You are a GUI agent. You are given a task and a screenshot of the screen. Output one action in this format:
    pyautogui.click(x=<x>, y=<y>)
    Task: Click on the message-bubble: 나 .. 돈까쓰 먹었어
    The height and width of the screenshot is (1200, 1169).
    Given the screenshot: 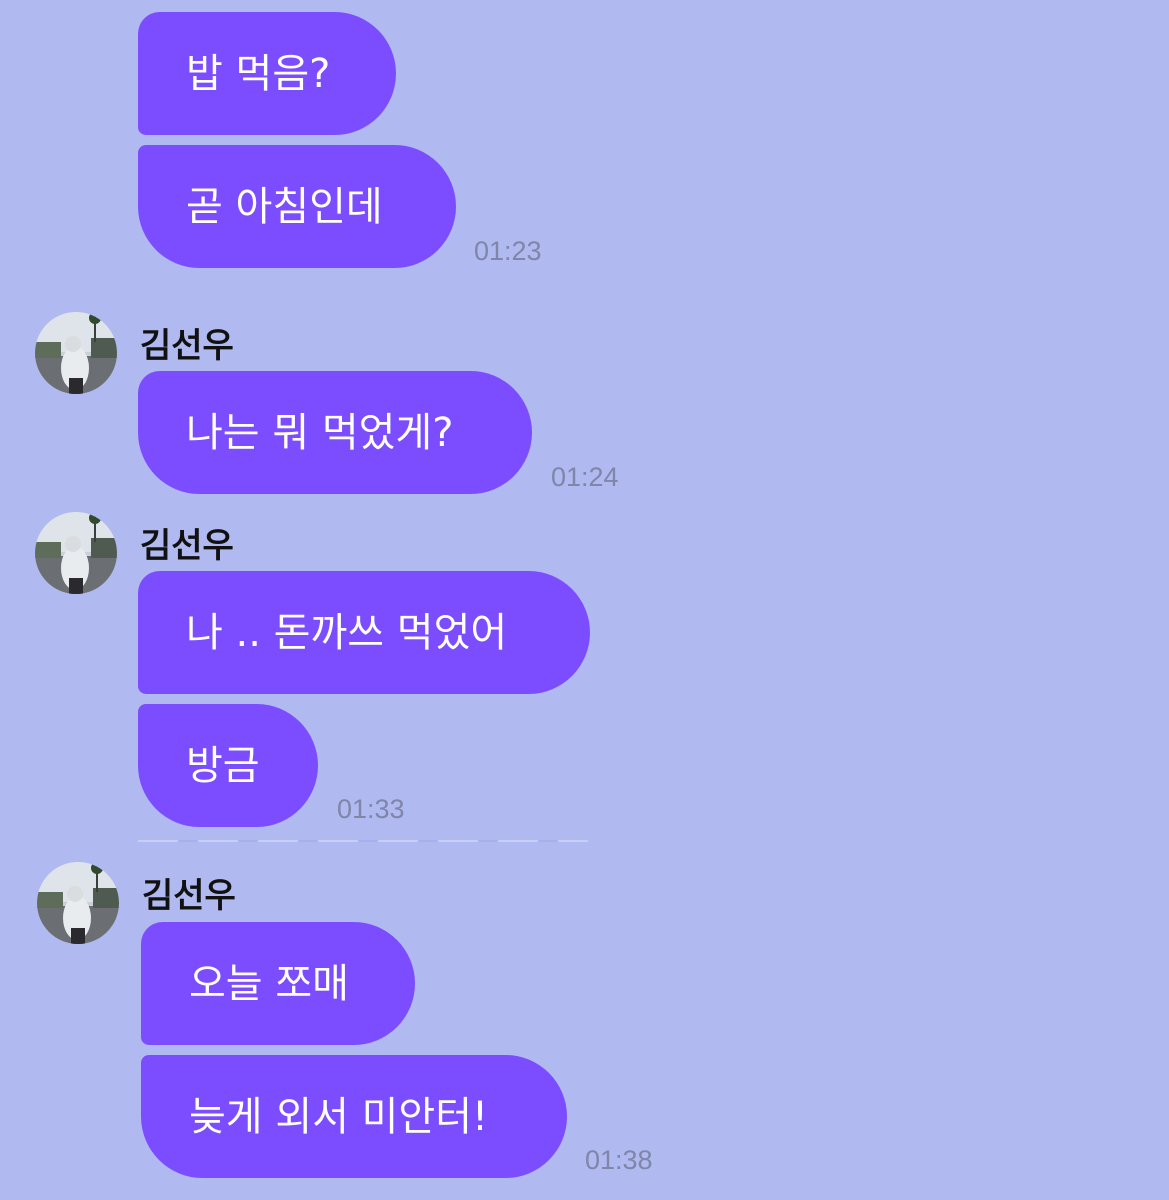 What is the action you would take?
    pyautogui.click(x=364, y=632)
    